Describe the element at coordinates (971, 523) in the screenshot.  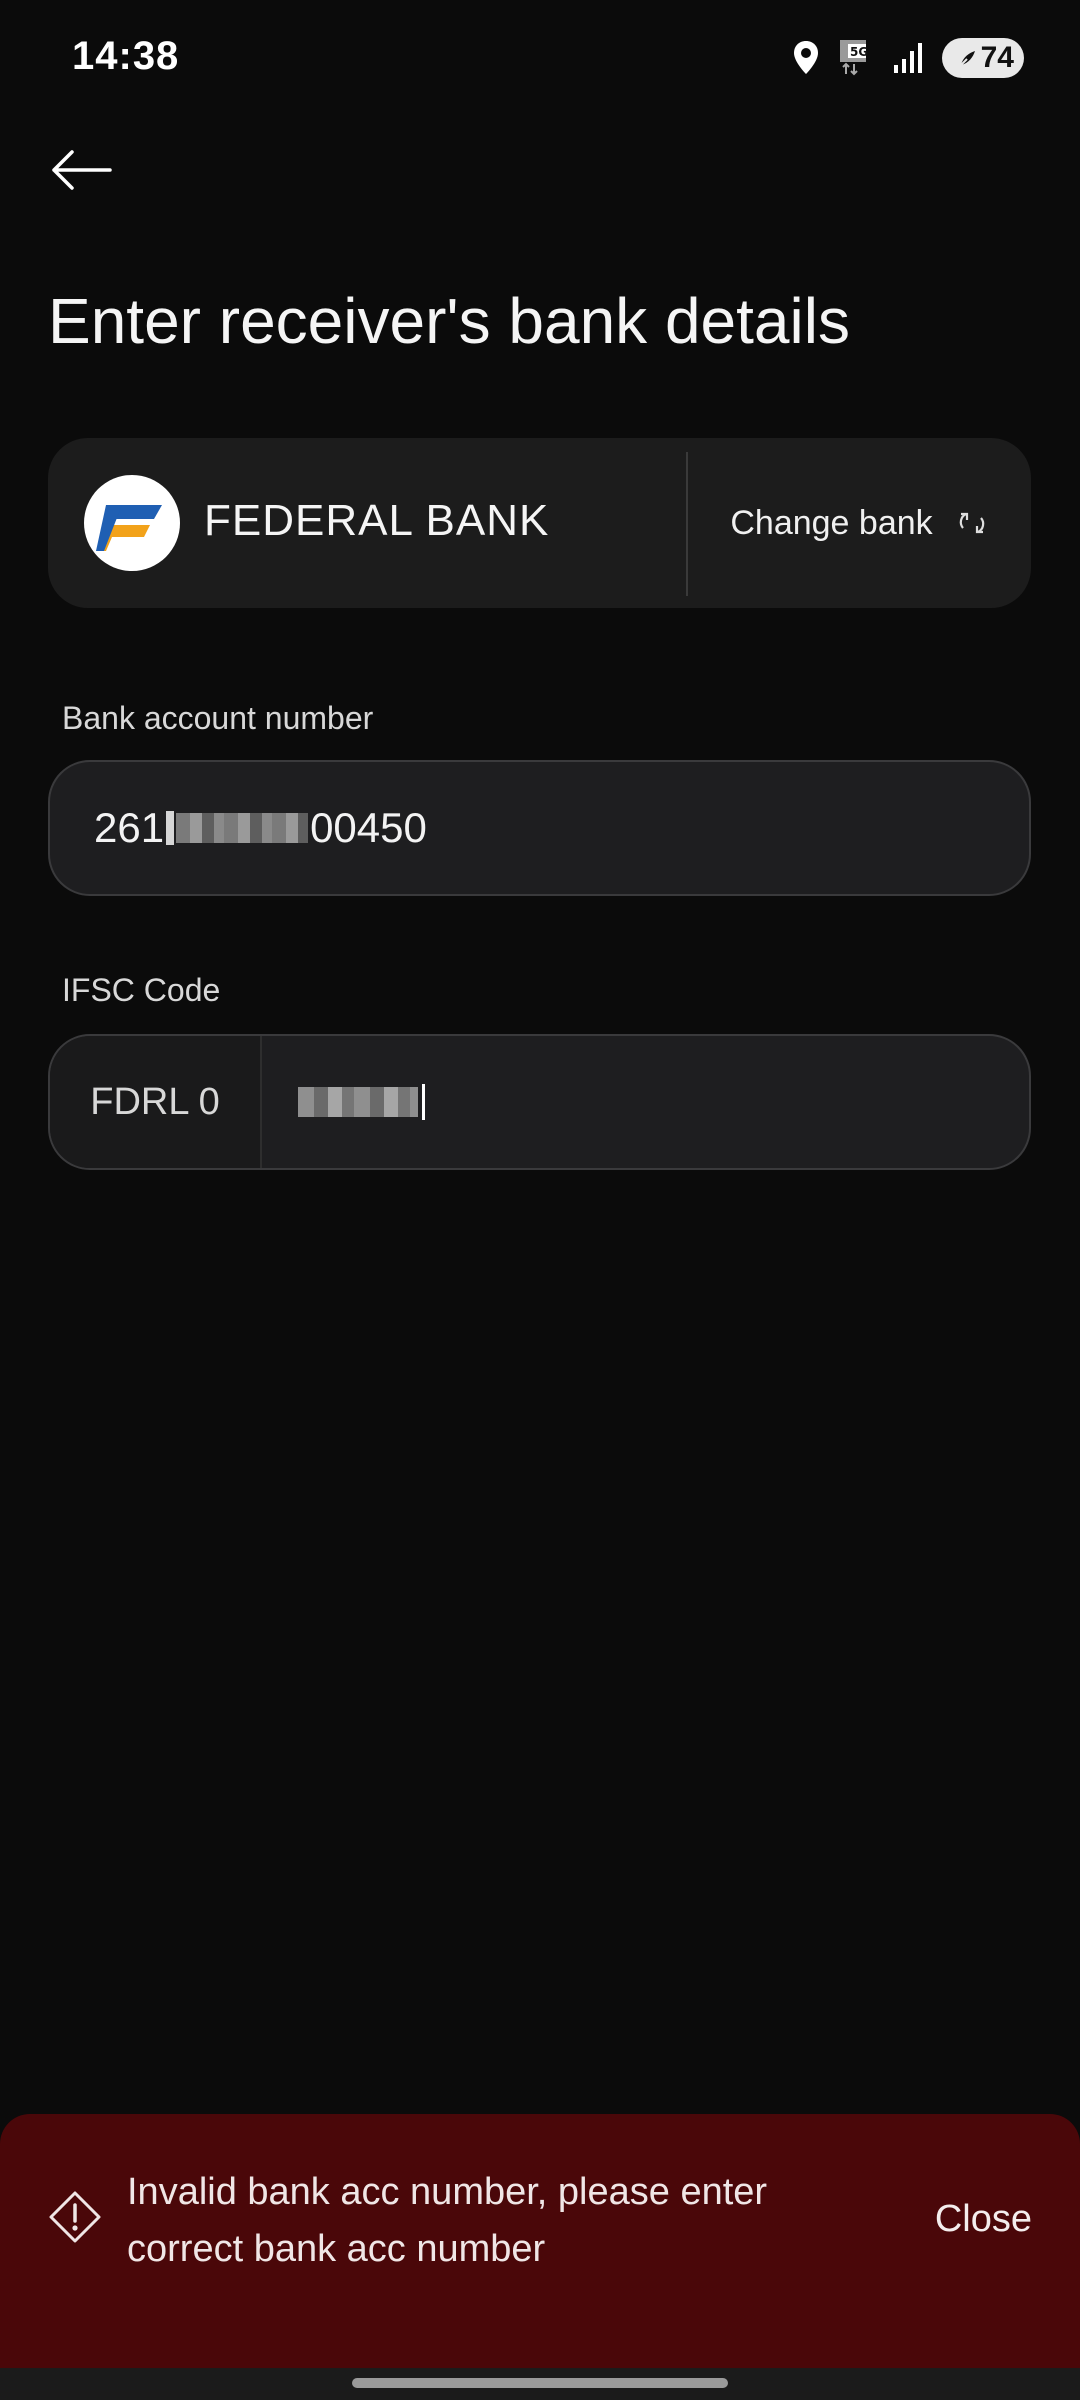
I see `refresh-icon` at that location.